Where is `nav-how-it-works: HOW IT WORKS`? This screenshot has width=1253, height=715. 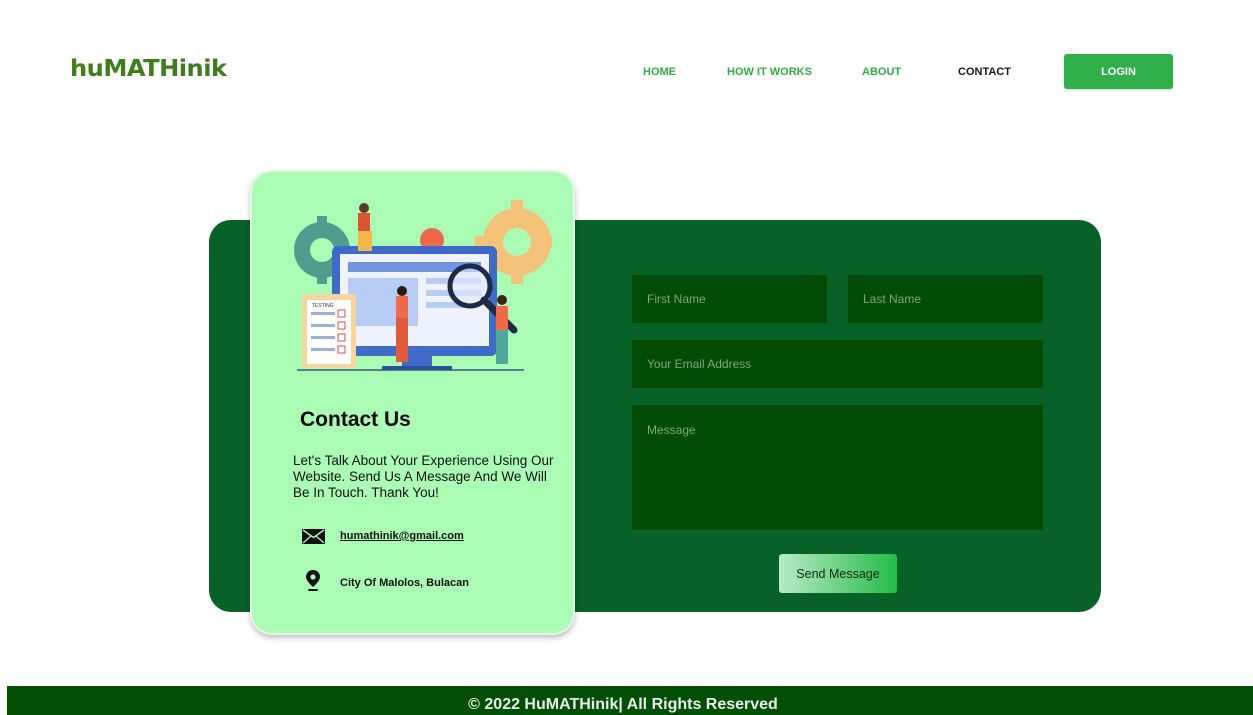 nav-how-it-works: HOW IT WORKS is located at coordinates (769, 72).